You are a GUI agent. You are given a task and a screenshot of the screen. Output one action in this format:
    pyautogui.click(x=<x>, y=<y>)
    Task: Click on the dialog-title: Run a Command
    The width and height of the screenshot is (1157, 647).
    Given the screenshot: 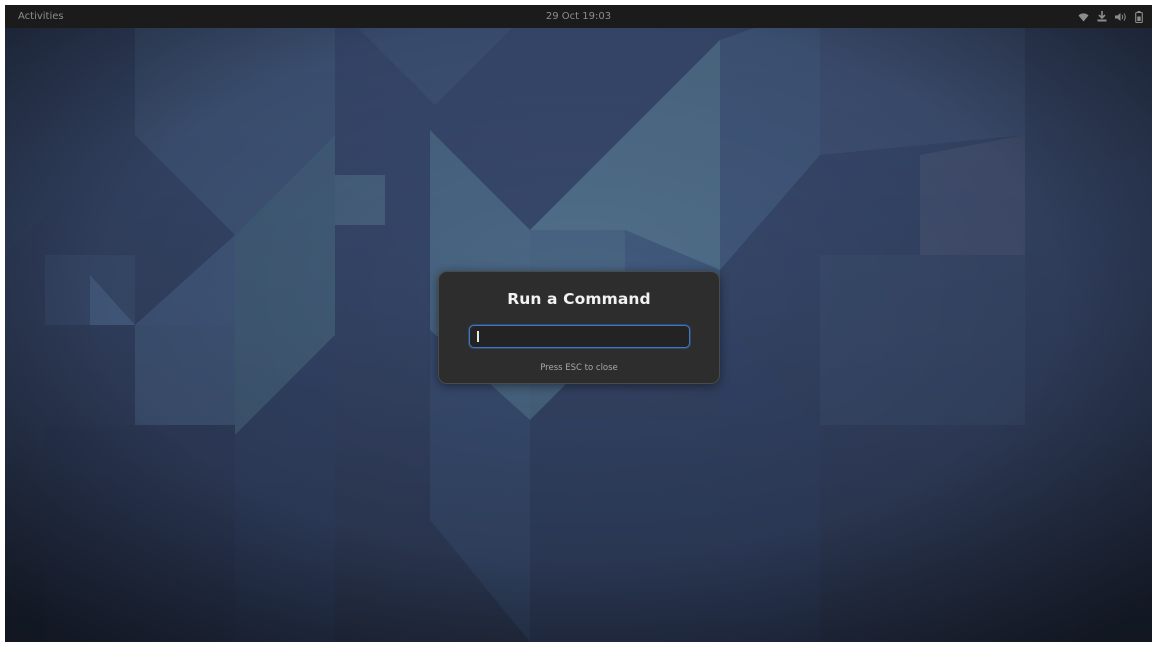 What is the action you would take?
    pyautogui.click(x=579, y=299)
    